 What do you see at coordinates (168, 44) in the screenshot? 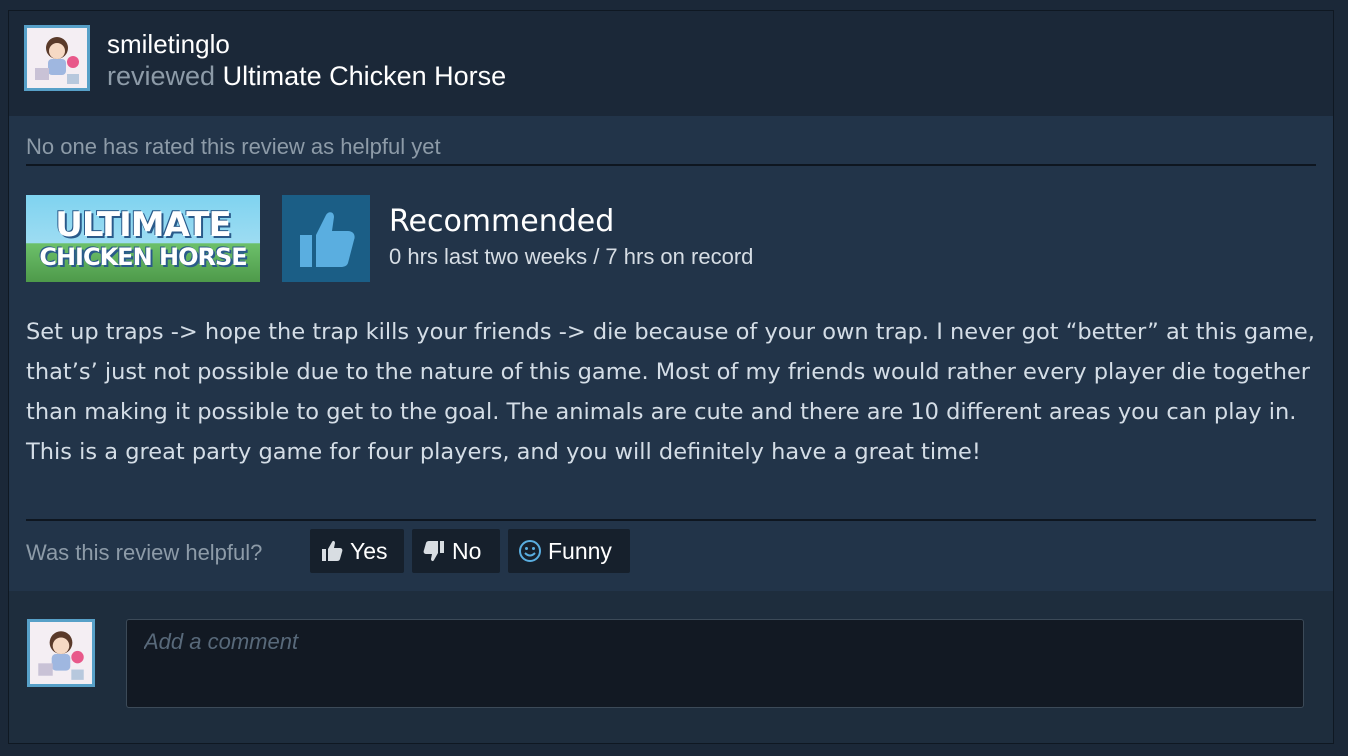
I see `reviewer-username: smiletinglo` at bounding box center [168, 44].